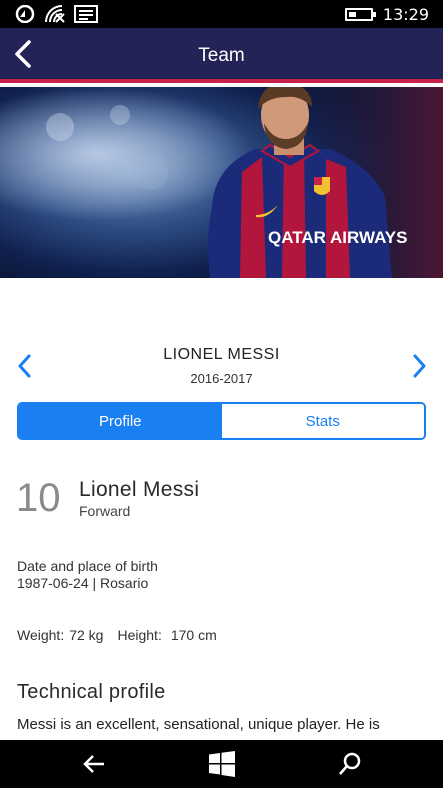  What do you see at coordinates (221, 378) in the screenshot?
I see `season-label: 2016-2017` at bounding box center [221, 378].